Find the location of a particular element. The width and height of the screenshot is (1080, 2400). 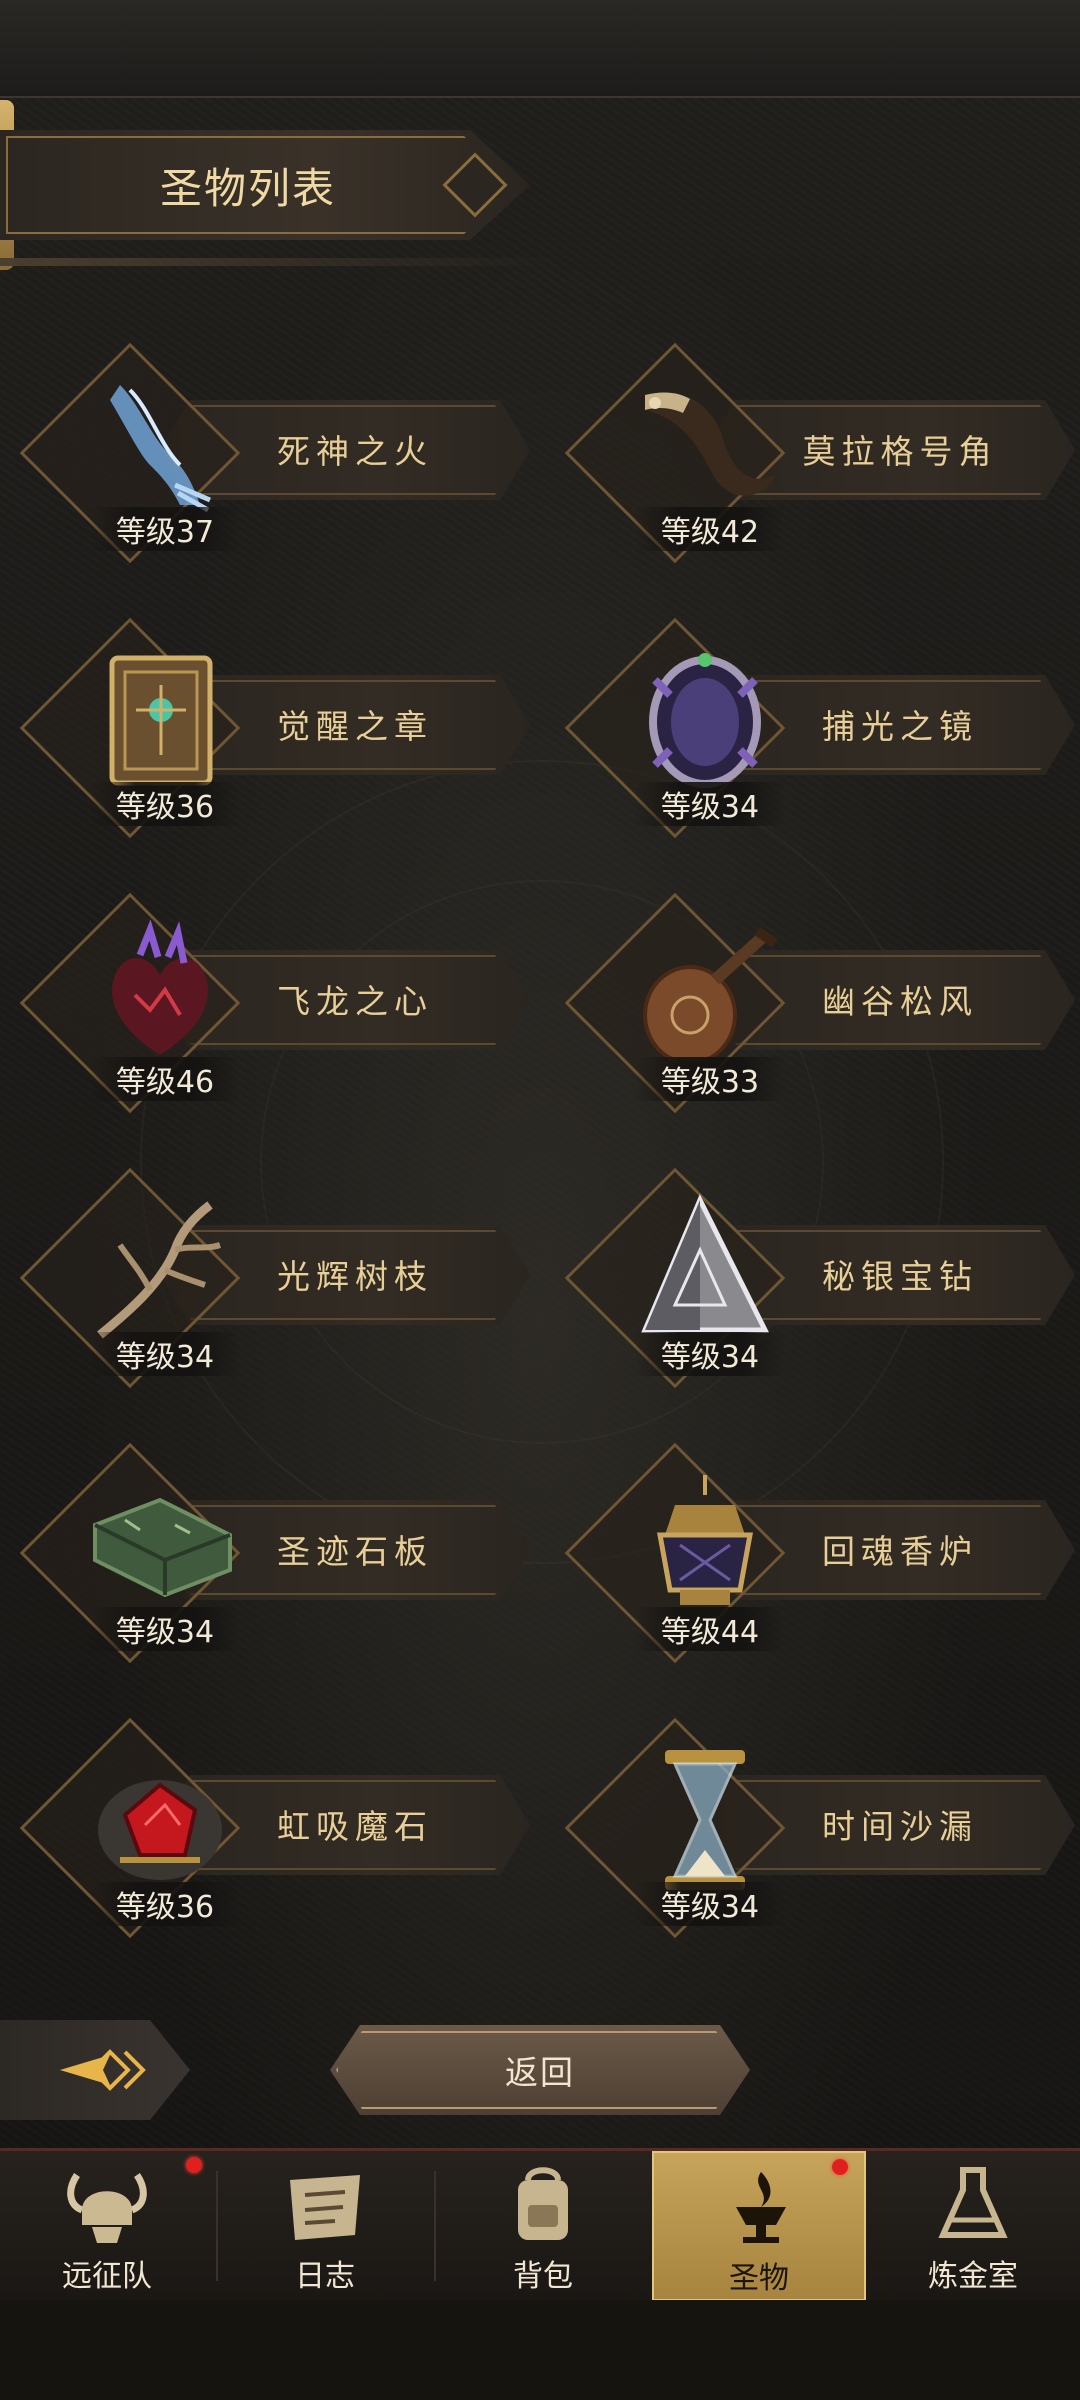

relic-name: 时间沙漏 is located at coordinates (900, 1826).